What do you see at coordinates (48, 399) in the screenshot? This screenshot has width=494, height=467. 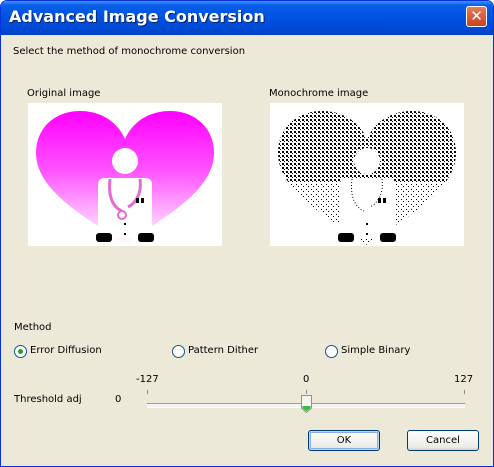 I see `threshold-label: Threshold adj` at bounding box center [48, 399].